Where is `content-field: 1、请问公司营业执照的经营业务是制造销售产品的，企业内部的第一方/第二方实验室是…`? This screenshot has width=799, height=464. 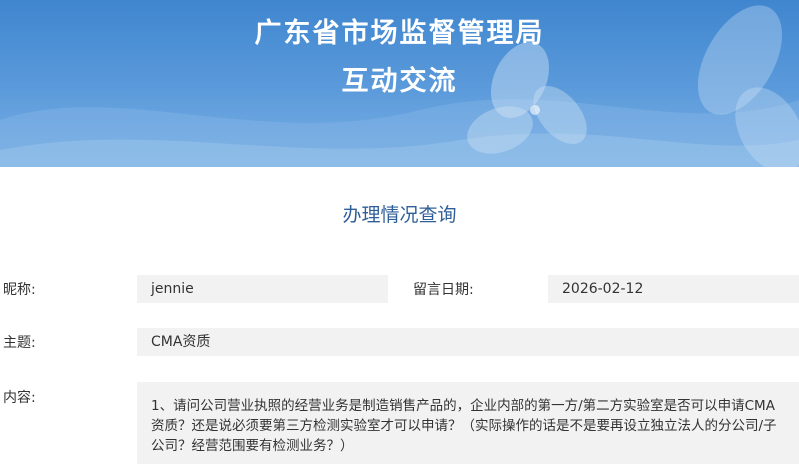 content-field: 1、请问公司营业执照的经营业务是制造销售产品的，企业内部的第一方/第二方实验室是… is located at coordinates (468, 423).